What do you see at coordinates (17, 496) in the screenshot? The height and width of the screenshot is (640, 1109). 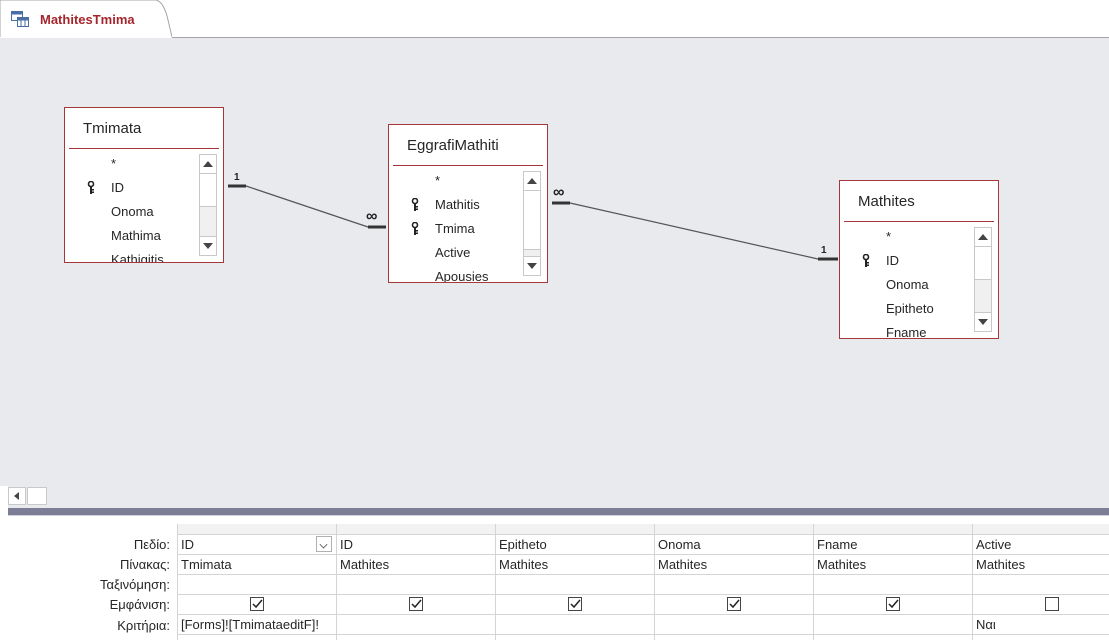 I see `scroll-left-arrow-icon` at bounding box center [17, 496].